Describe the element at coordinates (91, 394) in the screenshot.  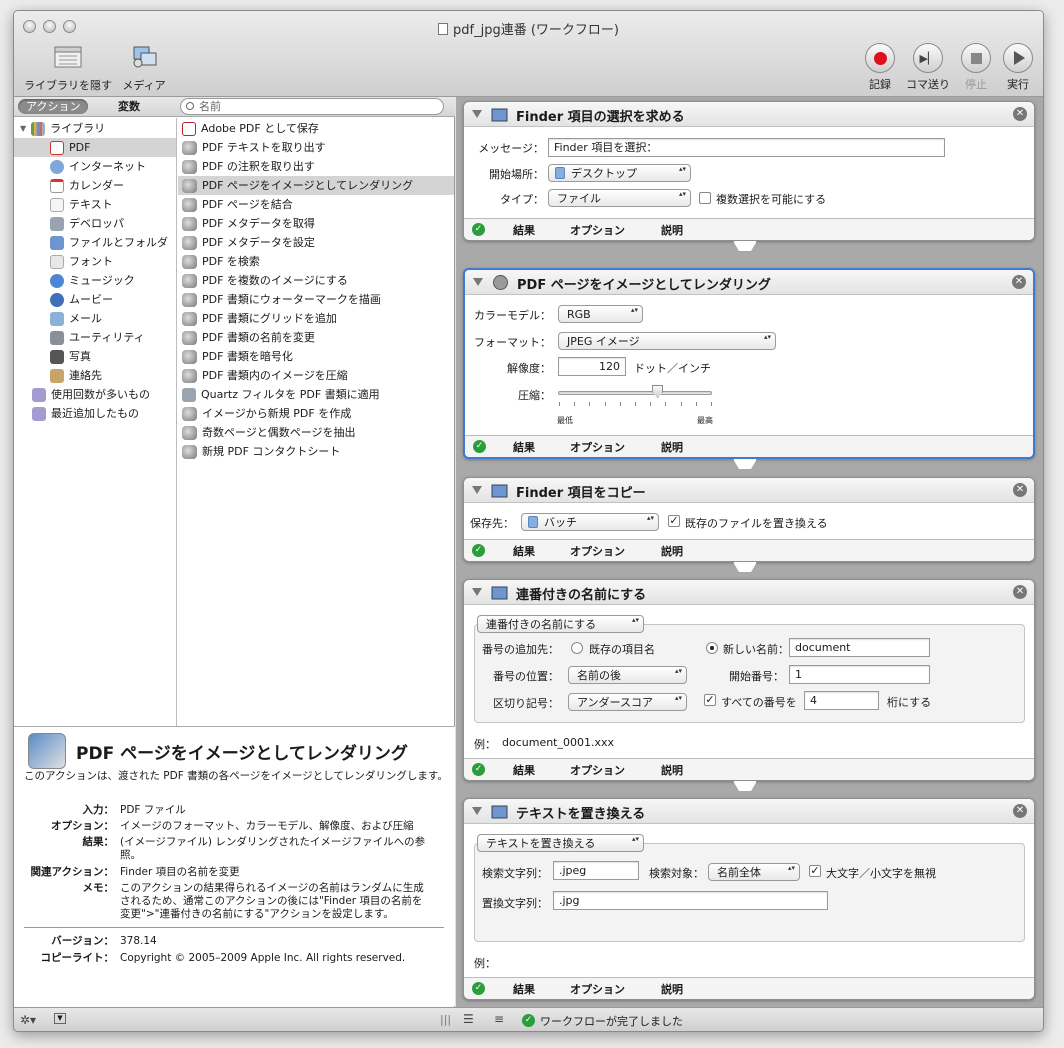
I see `tree-item-most-used: 使用回数が多いもの` at that location.